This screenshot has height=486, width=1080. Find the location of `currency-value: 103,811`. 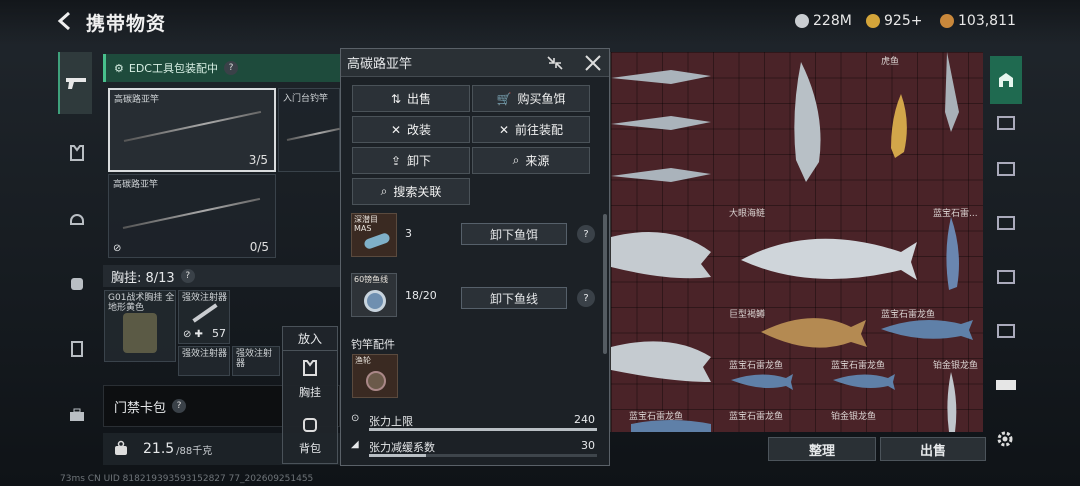

currency-value: 103,811 is located at coordinates (987, 21).